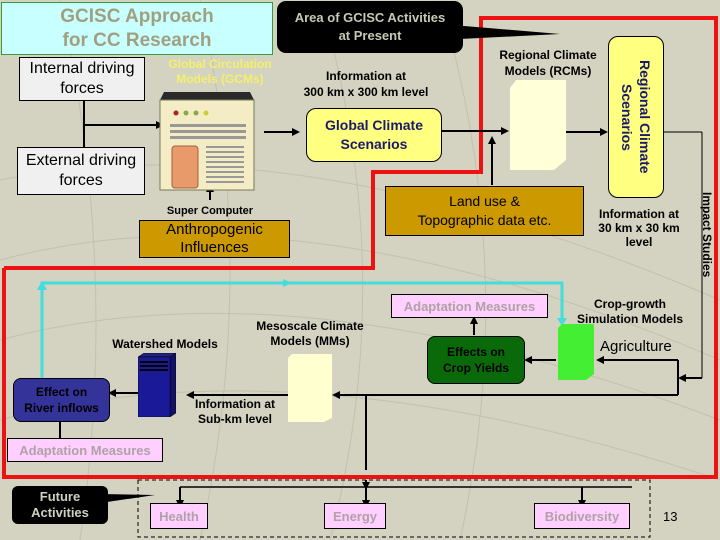  I want to click on crop-yields-line-2: Crop Yields, so click(476, 368).